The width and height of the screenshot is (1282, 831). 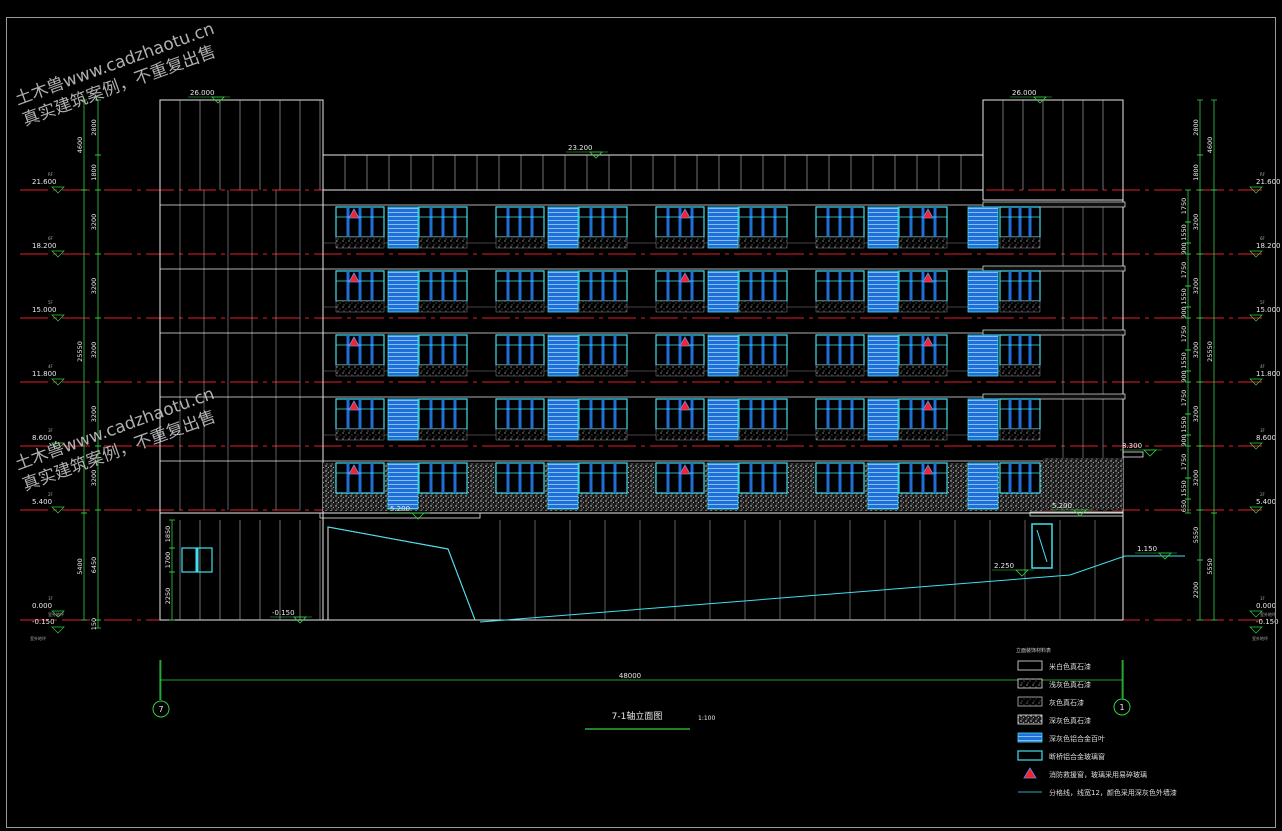 What do you see at coordinates (1210, 566) in the screenshot?
I see `dim-right-b-value: 5550` at bounding box center [1210, 566].